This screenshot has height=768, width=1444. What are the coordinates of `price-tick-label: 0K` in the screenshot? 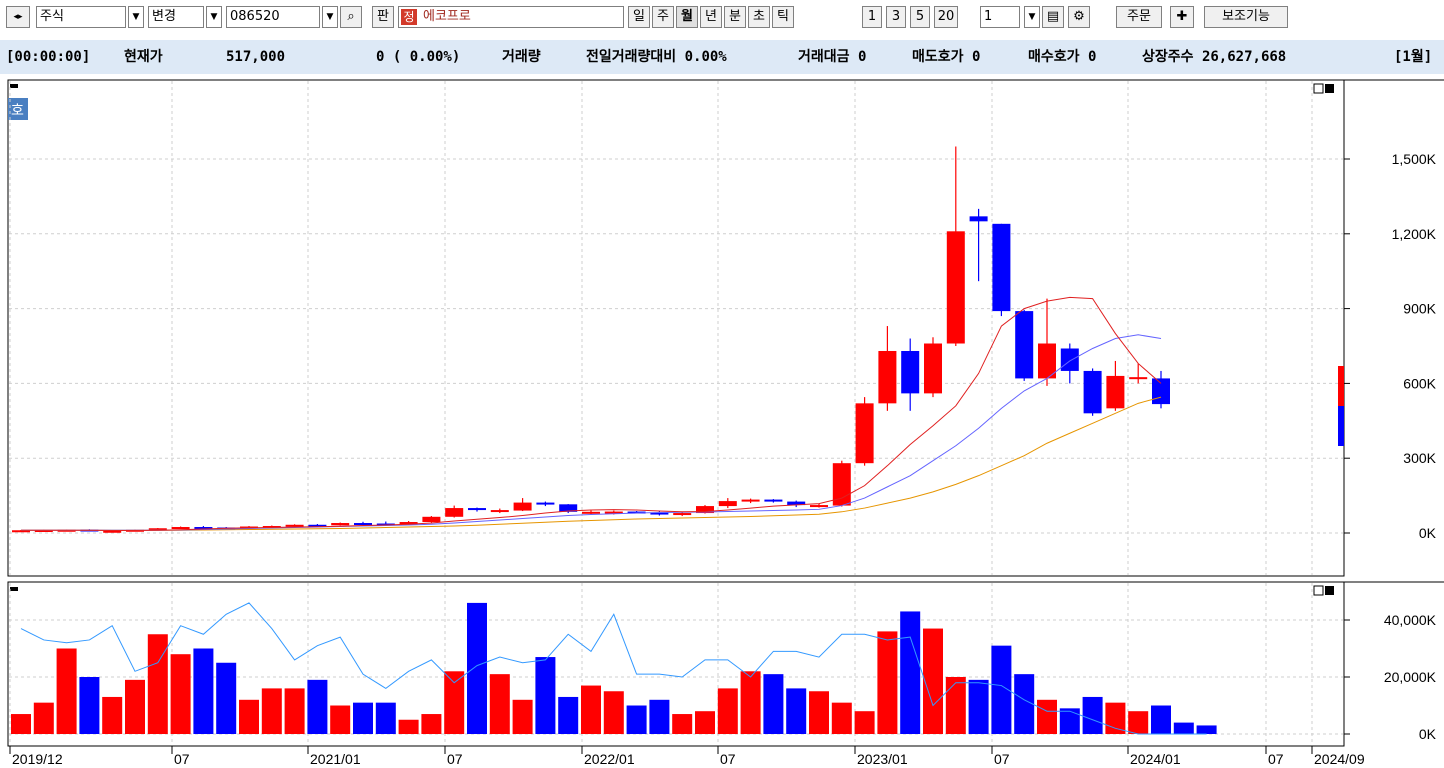 It's located at (1428, 533).